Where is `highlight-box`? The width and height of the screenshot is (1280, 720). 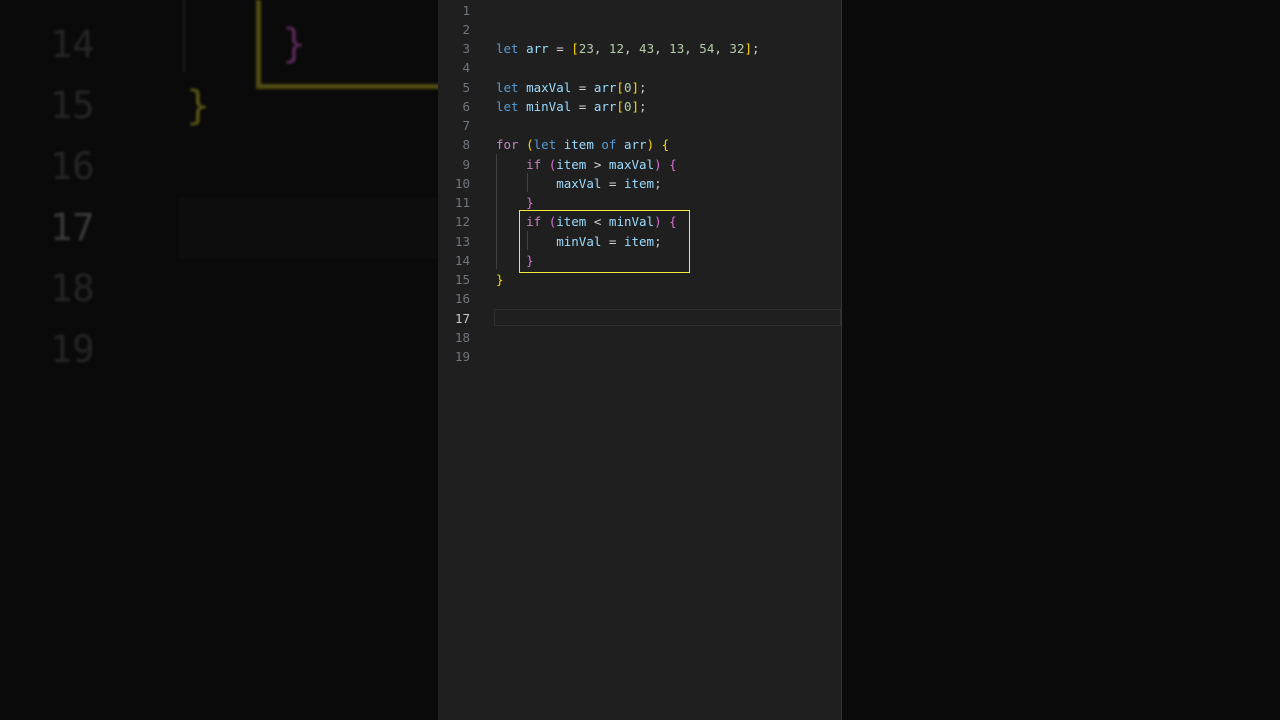
highlight-box is located at coordinates (604, 241).